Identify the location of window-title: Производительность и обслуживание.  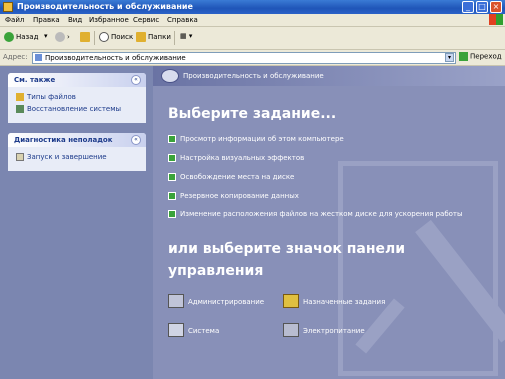
(105, 6).